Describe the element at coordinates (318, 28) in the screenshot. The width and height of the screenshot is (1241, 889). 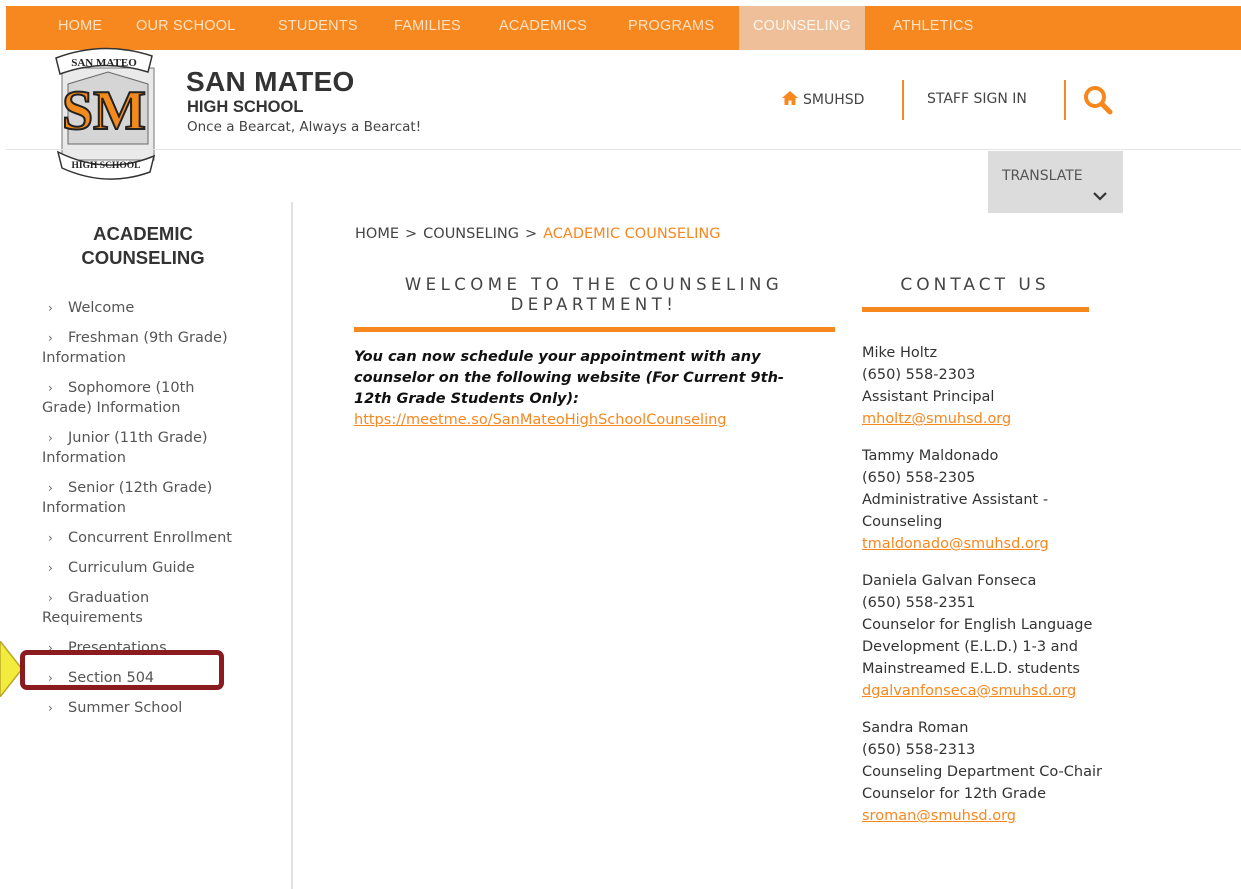
I see `nav-item-students: STUDENTS` at that location.